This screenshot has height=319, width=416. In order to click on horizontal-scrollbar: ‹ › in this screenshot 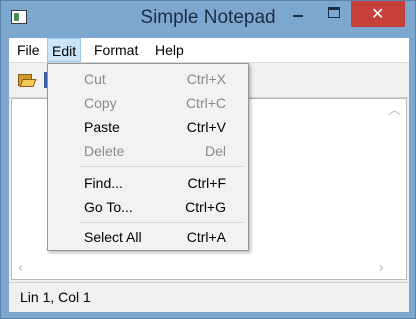, I will do `click(209, 270)`.